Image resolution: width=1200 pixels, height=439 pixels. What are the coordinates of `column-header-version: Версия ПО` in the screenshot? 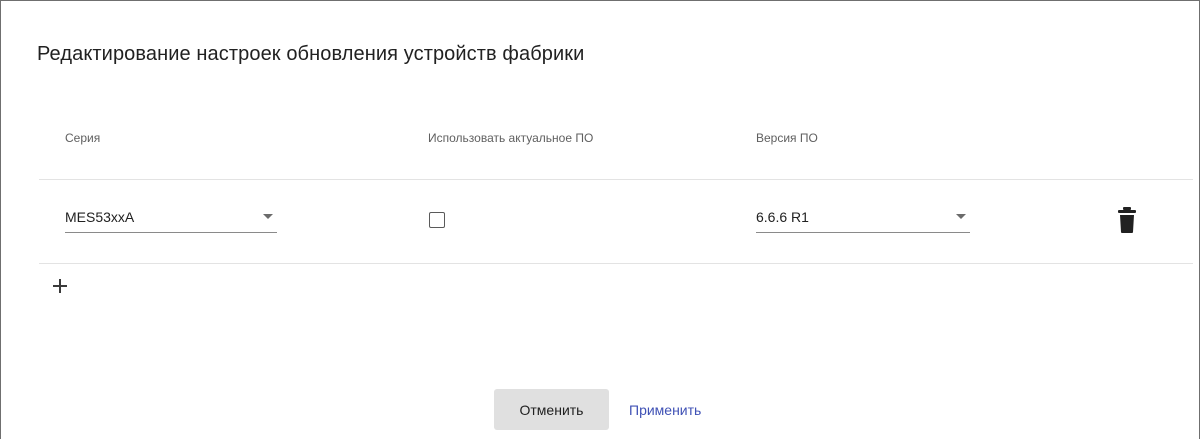 It's located at (787, 138).